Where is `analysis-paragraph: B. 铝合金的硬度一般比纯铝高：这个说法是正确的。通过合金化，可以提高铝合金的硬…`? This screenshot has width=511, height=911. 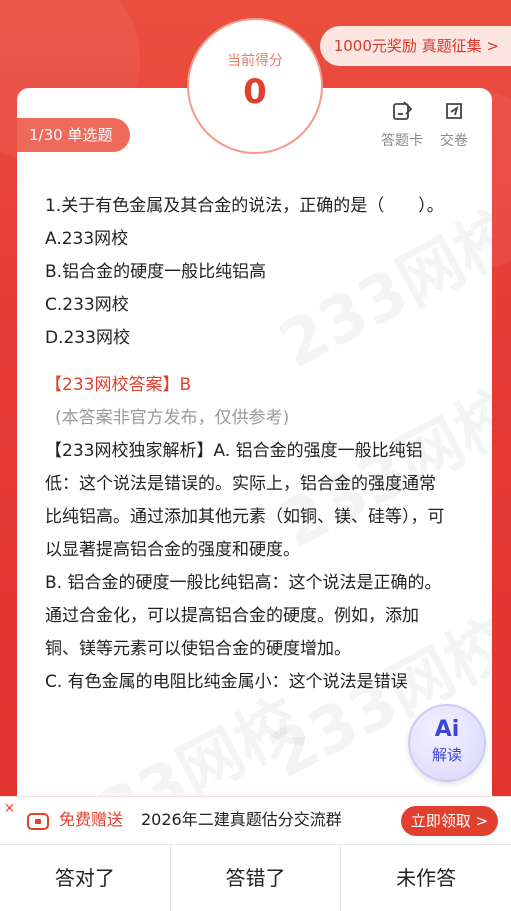
analysis-paragraph: B. 铝合金的硬度一般比纯铝高：这个说法是正确的。通过合金化，可以提高铝合金的硬… is located at coordinates (243, 616).